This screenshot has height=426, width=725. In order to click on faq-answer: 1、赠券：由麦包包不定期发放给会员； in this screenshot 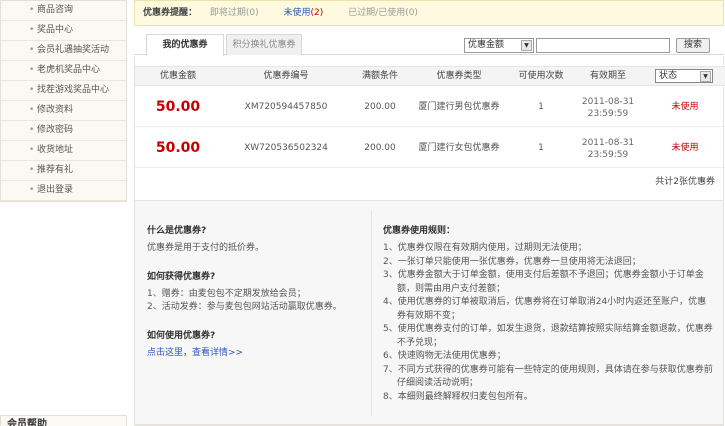, I will do `click(226, 294)`.